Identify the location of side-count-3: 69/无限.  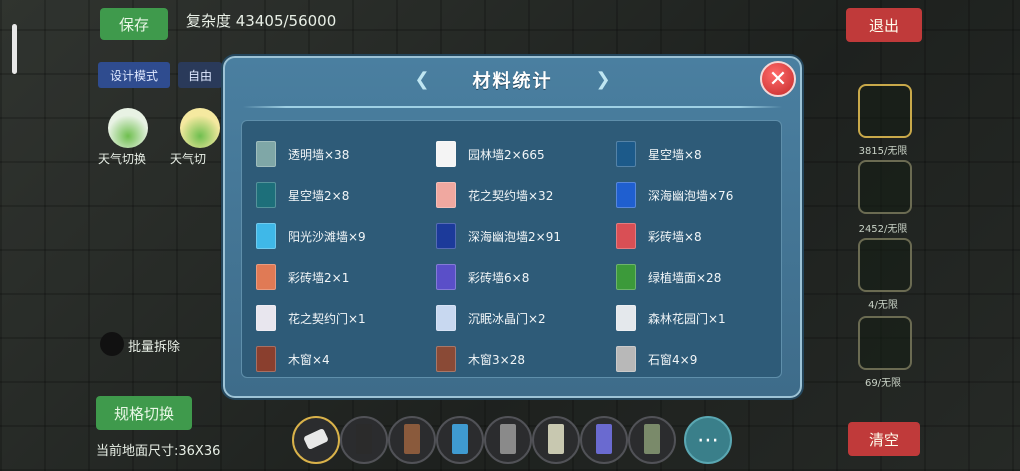
(883, 383).